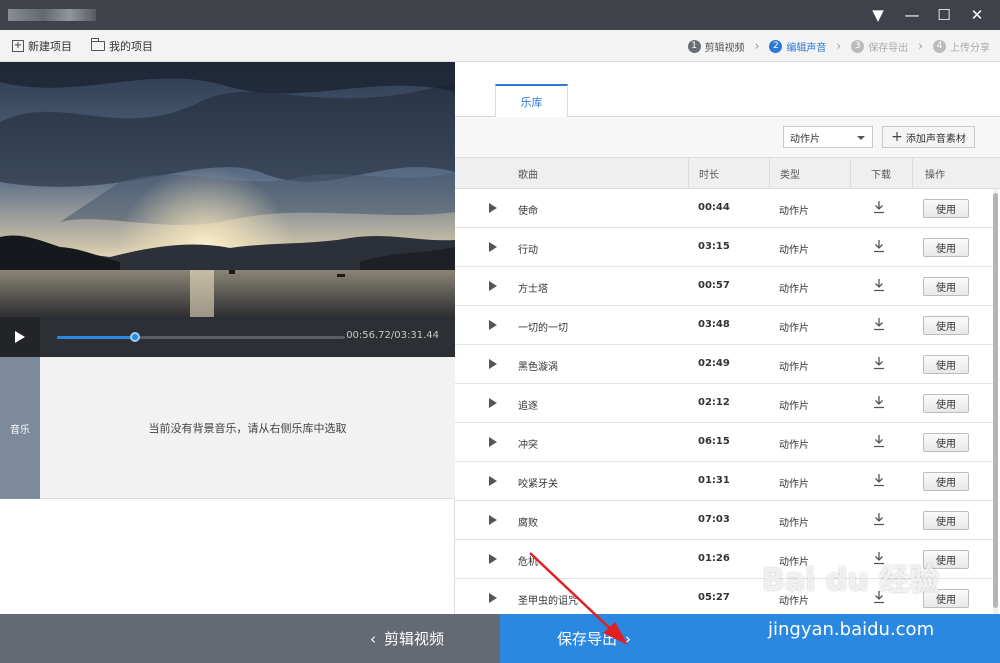 This screenshot has width=1000, height=663. I want to click on maximize-icon: ☐, so click(944, 15).